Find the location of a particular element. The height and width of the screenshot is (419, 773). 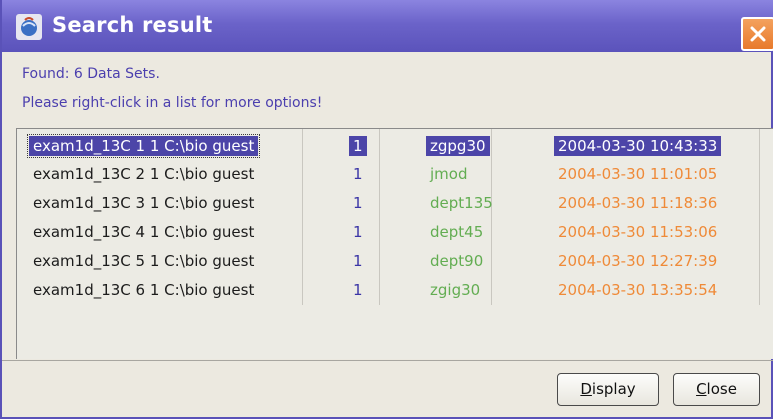

dataset-name-cell: exam1d_13C 1 1 C:\bio guest is located at coordinates (143, 146).